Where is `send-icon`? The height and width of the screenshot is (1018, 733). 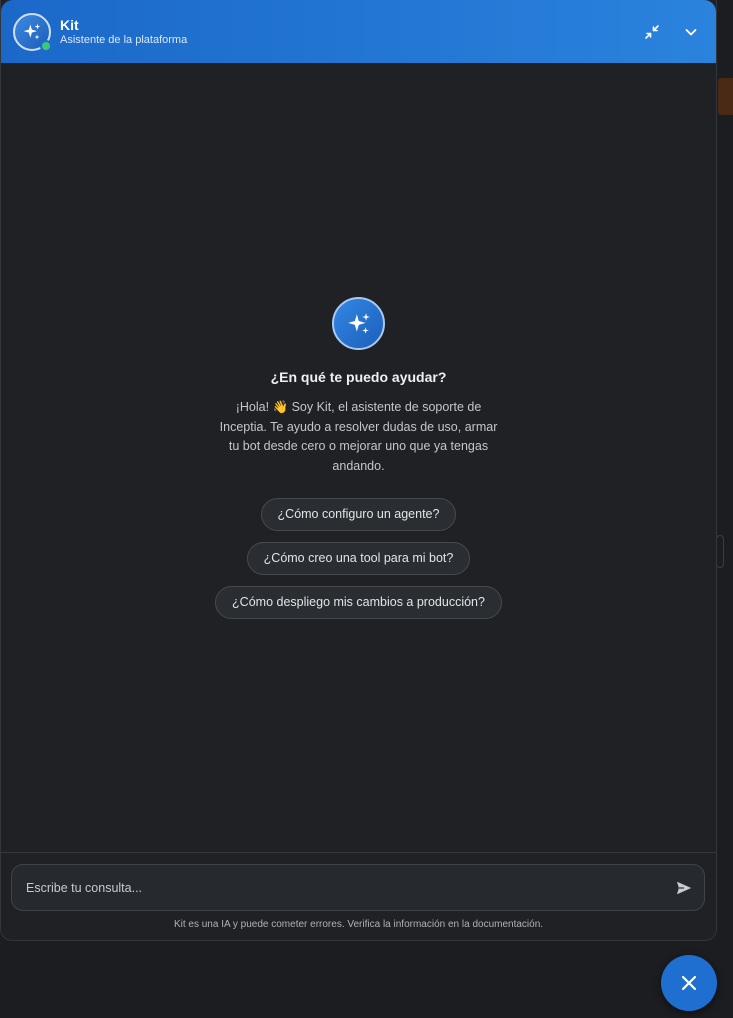 send-icon is located at coordinates (684, 887).